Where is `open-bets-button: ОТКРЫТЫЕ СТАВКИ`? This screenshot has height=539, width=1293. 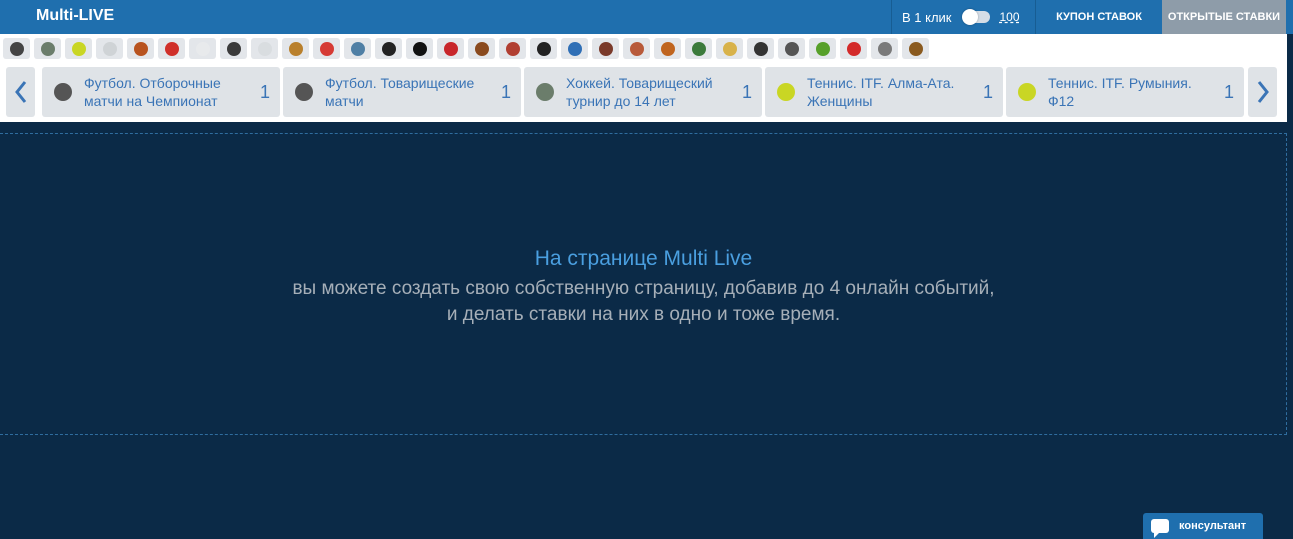
open-bets-button: ОТКРЫТЫЕ СТАВКИ is located at coordinates (1224, 17).